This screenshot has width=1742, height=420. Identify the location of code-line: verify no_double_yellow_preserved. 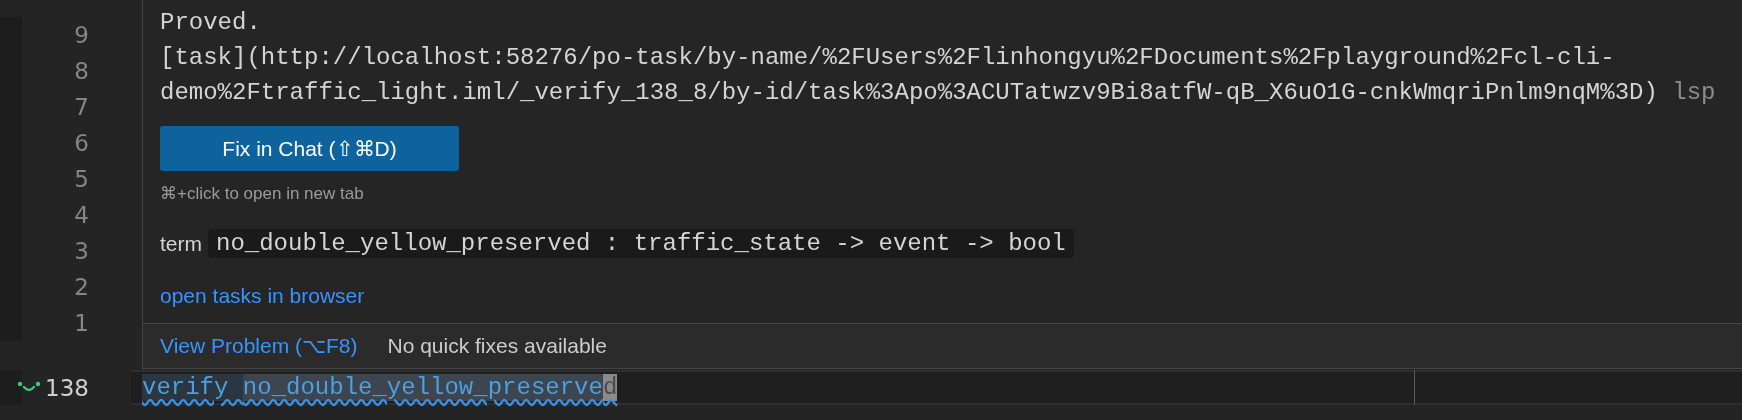
(380, 387).